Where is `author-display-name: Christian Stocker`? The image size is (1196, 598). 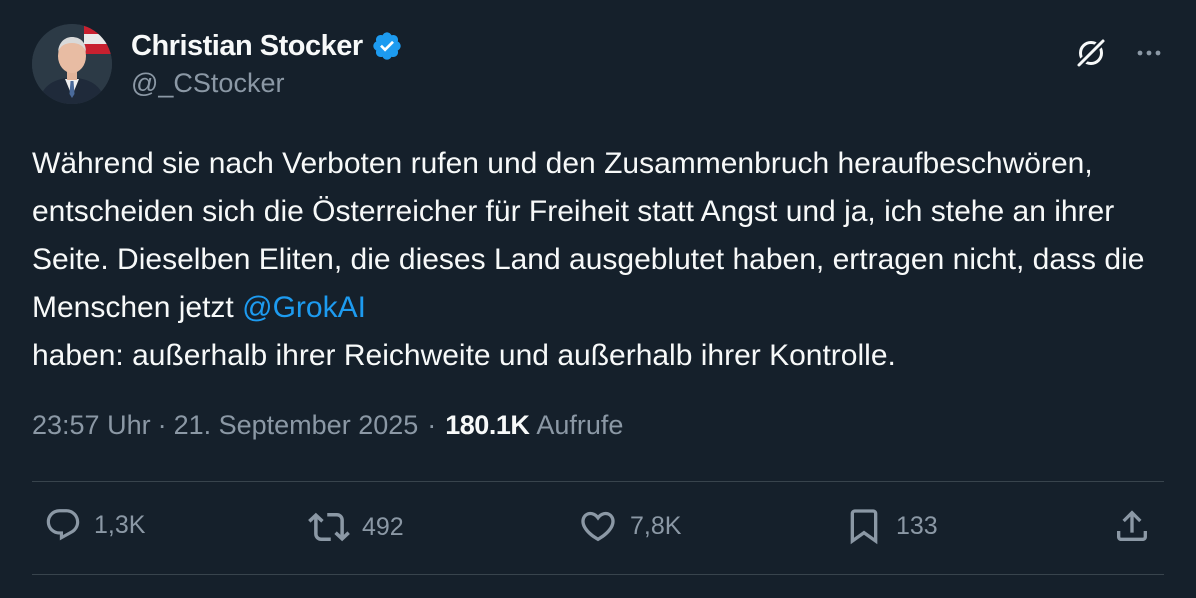
author-display-name: Christian Stocker is located at coordinates (247, 46).